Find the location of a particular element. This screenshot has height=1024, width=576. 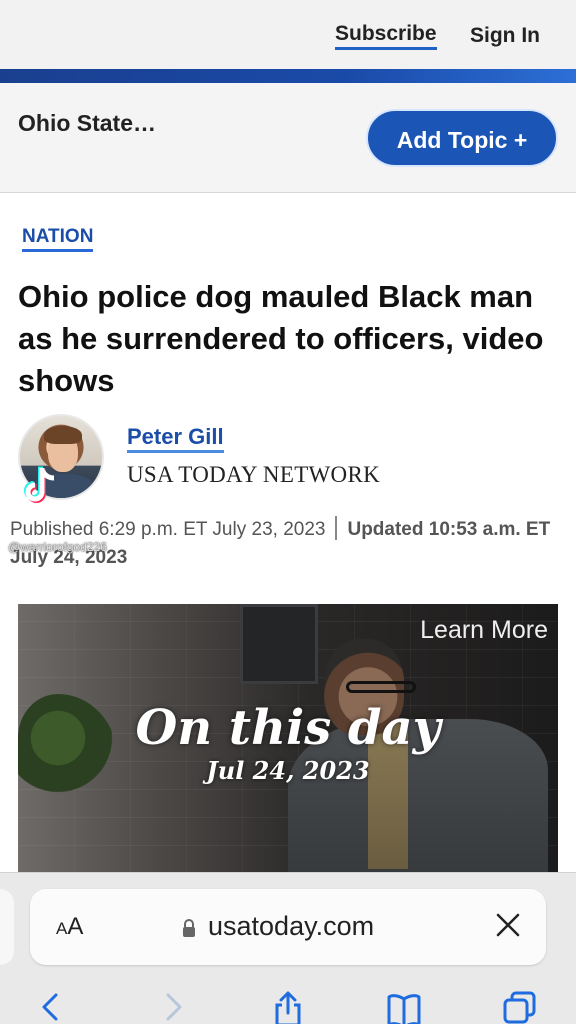

add-topic-button: Add Topic + is located at coordinates (462, 138).